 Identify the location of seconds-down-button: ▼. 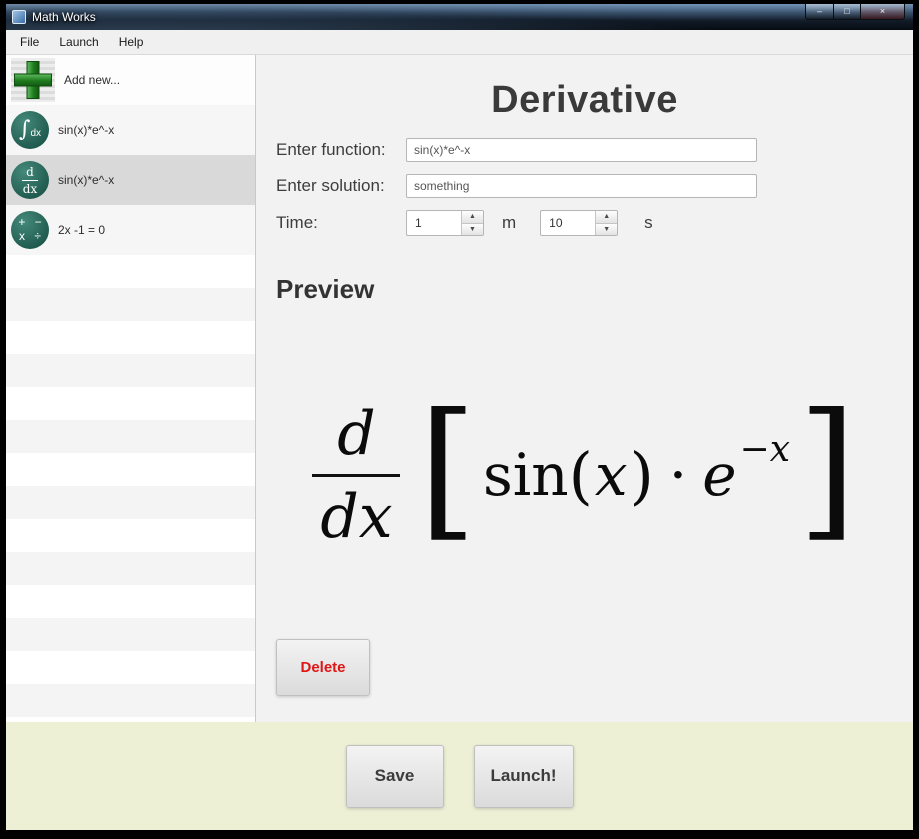
(607, 229).